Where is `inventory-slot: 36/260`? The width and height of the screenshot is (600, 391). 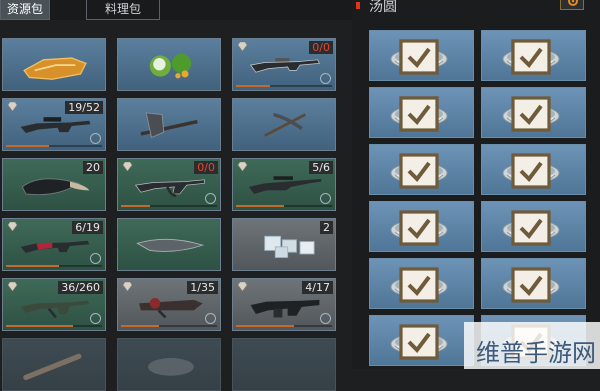
inventory-slot: 36/260 is located at coordinates (54, 304).